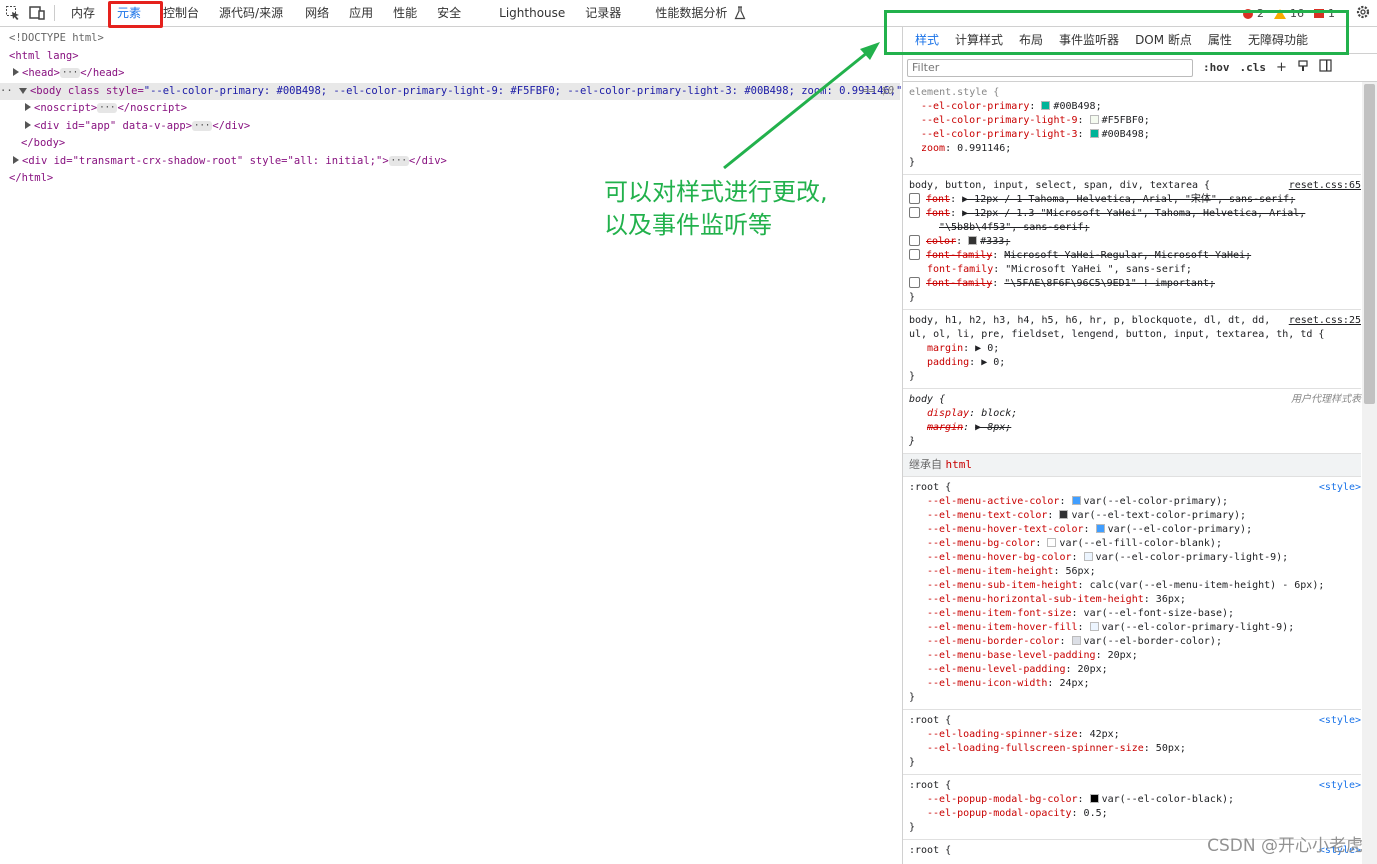 The width and height of the screenshot is (1377, 864). I want to click on style-declaration: --el-color-primary-light-3: #00B498;, so click(1132, 135).